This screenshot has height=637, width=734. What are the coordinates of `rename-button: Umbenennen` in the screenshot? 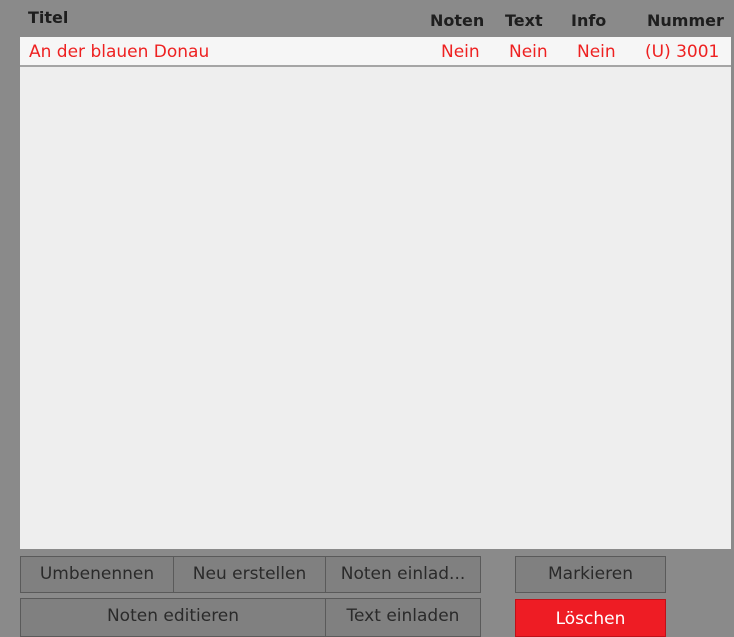 It's located at (97, 574).